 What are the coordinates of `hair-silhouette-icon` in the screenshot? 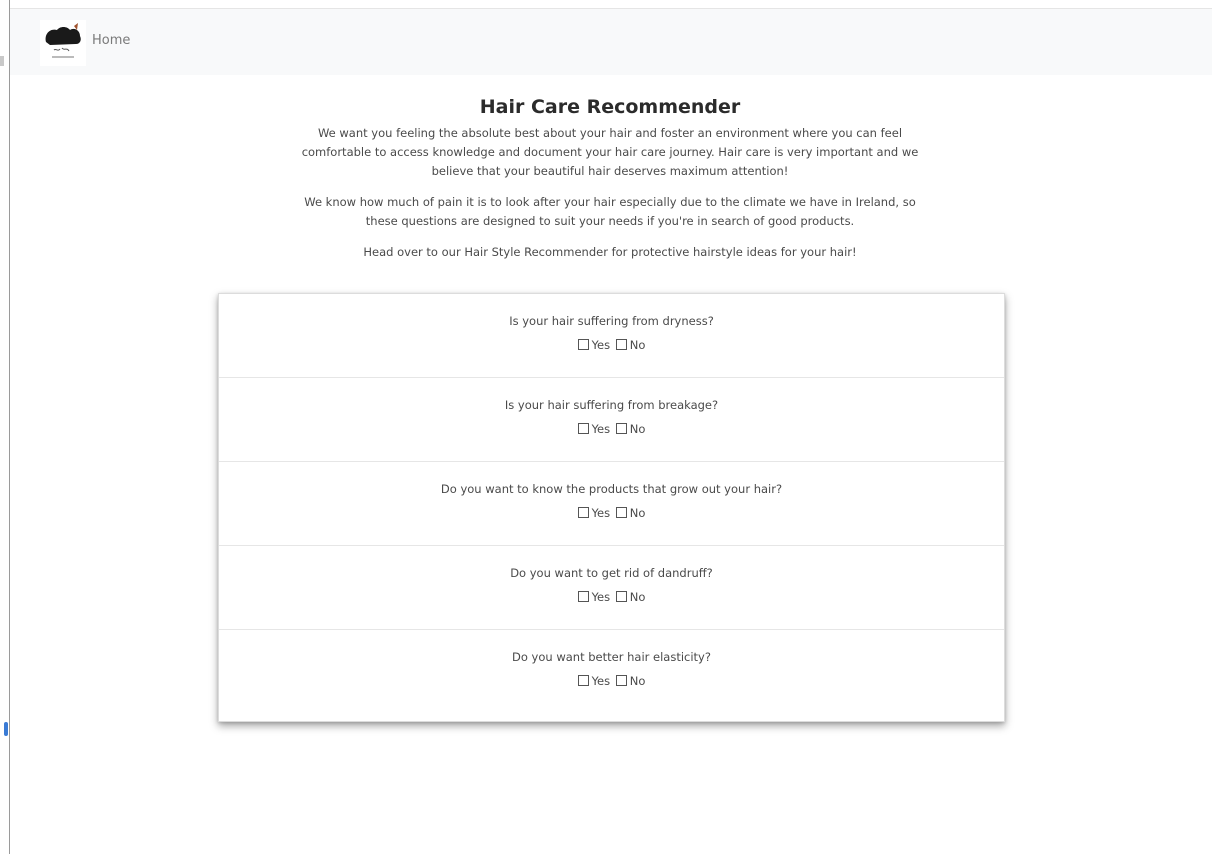 It's located at (63, 43).